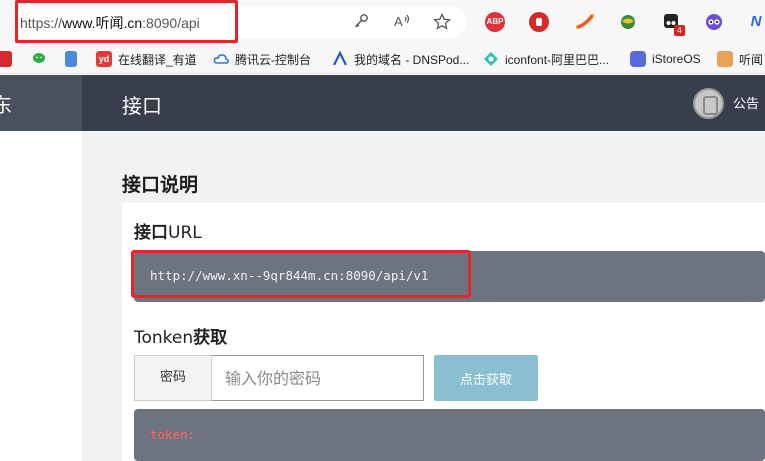  What do you see at coordinates (157, 59) in the screenshot?
I see `bookmark-label: 在线翻译_有道` at bounding box center [157, 59].